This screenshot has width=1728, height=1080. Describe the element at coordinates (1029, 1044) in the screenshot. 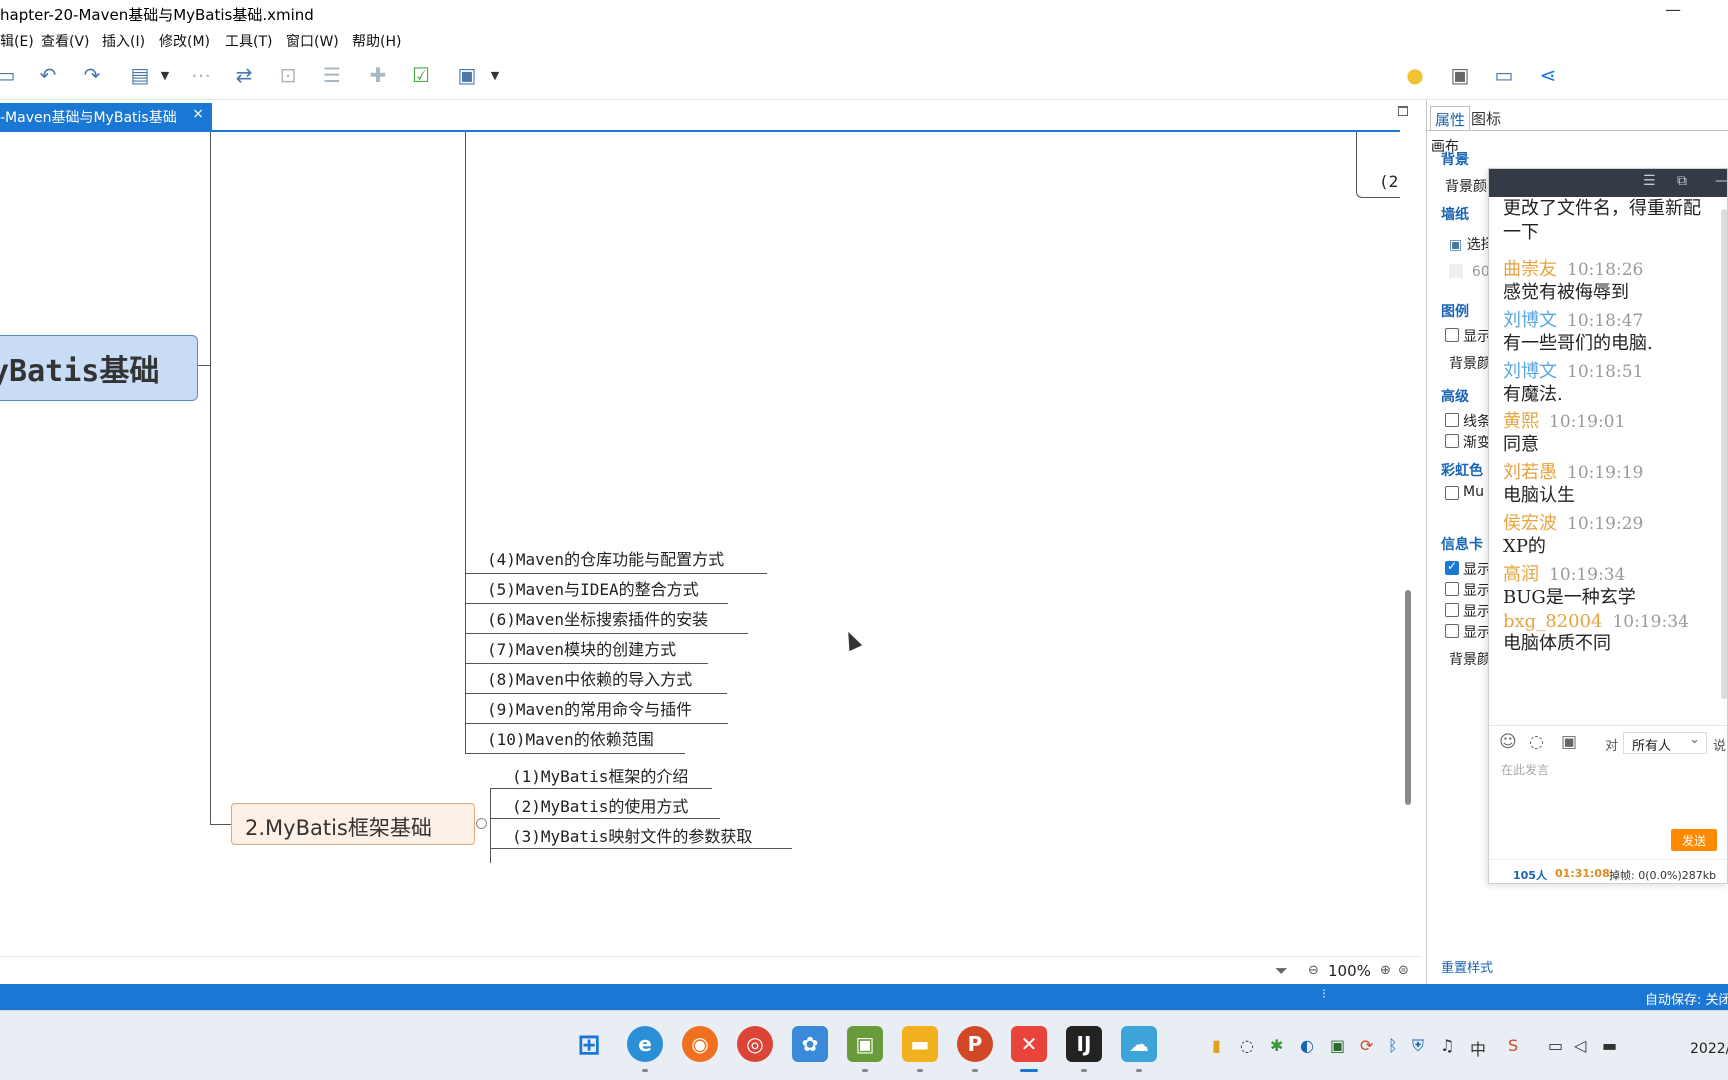

I see `xmind-icon: ✕` at that location.